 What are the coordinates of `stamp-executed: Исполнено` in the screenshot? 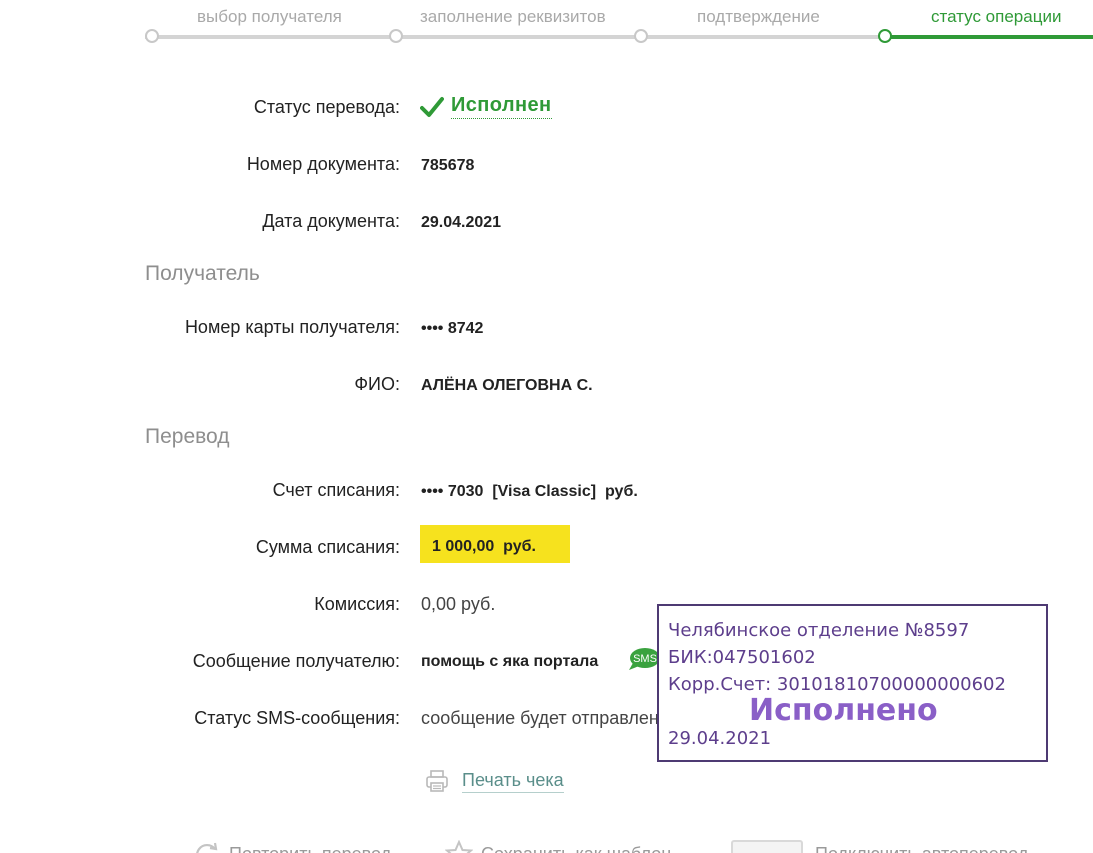 It's located at (843, 710).